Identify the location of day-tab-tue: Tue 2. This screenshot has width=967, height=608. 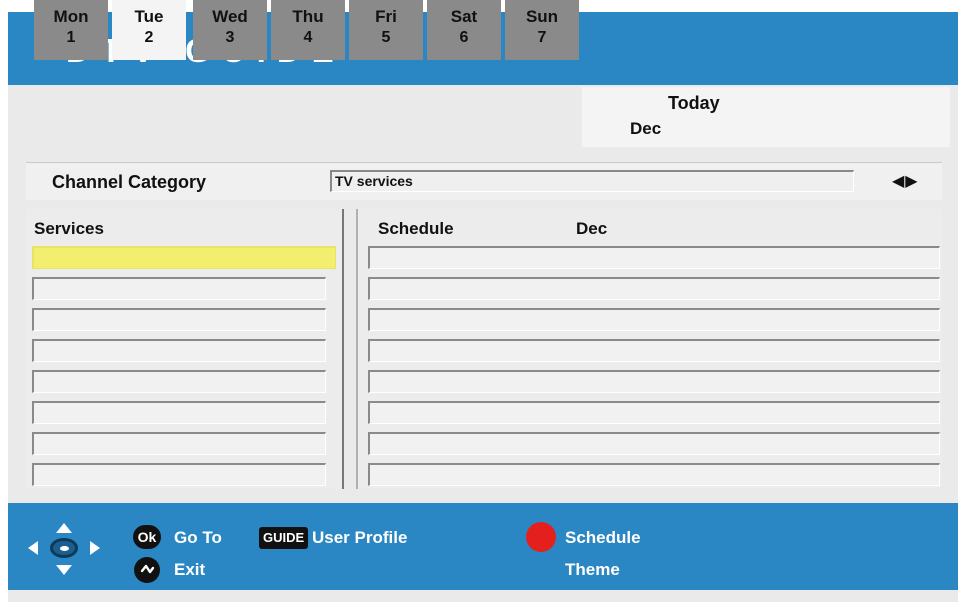
(149, 30).